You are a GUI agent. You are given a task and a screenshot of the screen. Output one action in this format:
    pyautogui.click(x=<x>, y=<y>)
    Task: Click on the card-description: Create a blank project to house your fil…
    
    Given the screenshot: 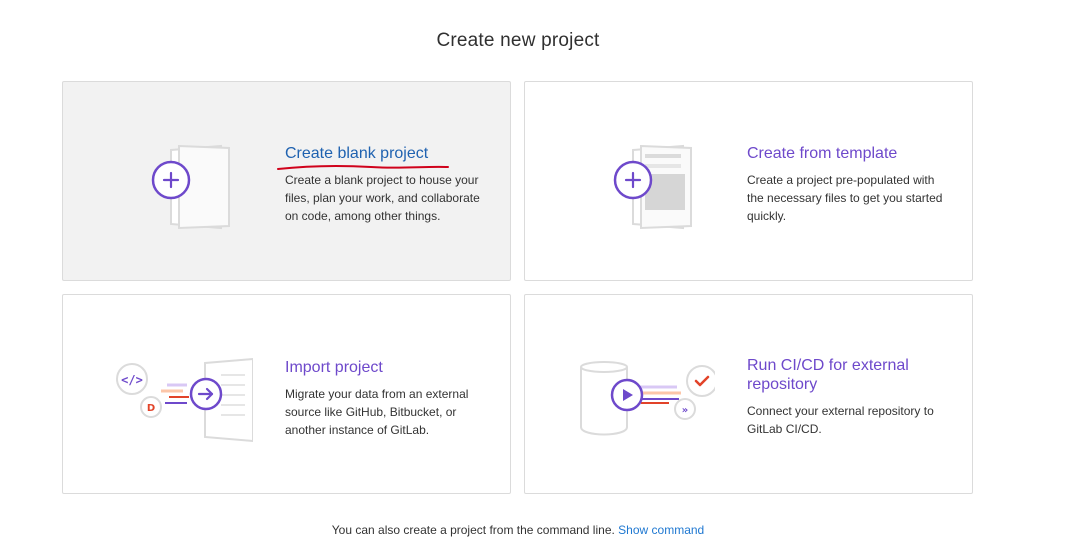 What is the action you would take?
    pyautogui.click(x=382, y=198)
    